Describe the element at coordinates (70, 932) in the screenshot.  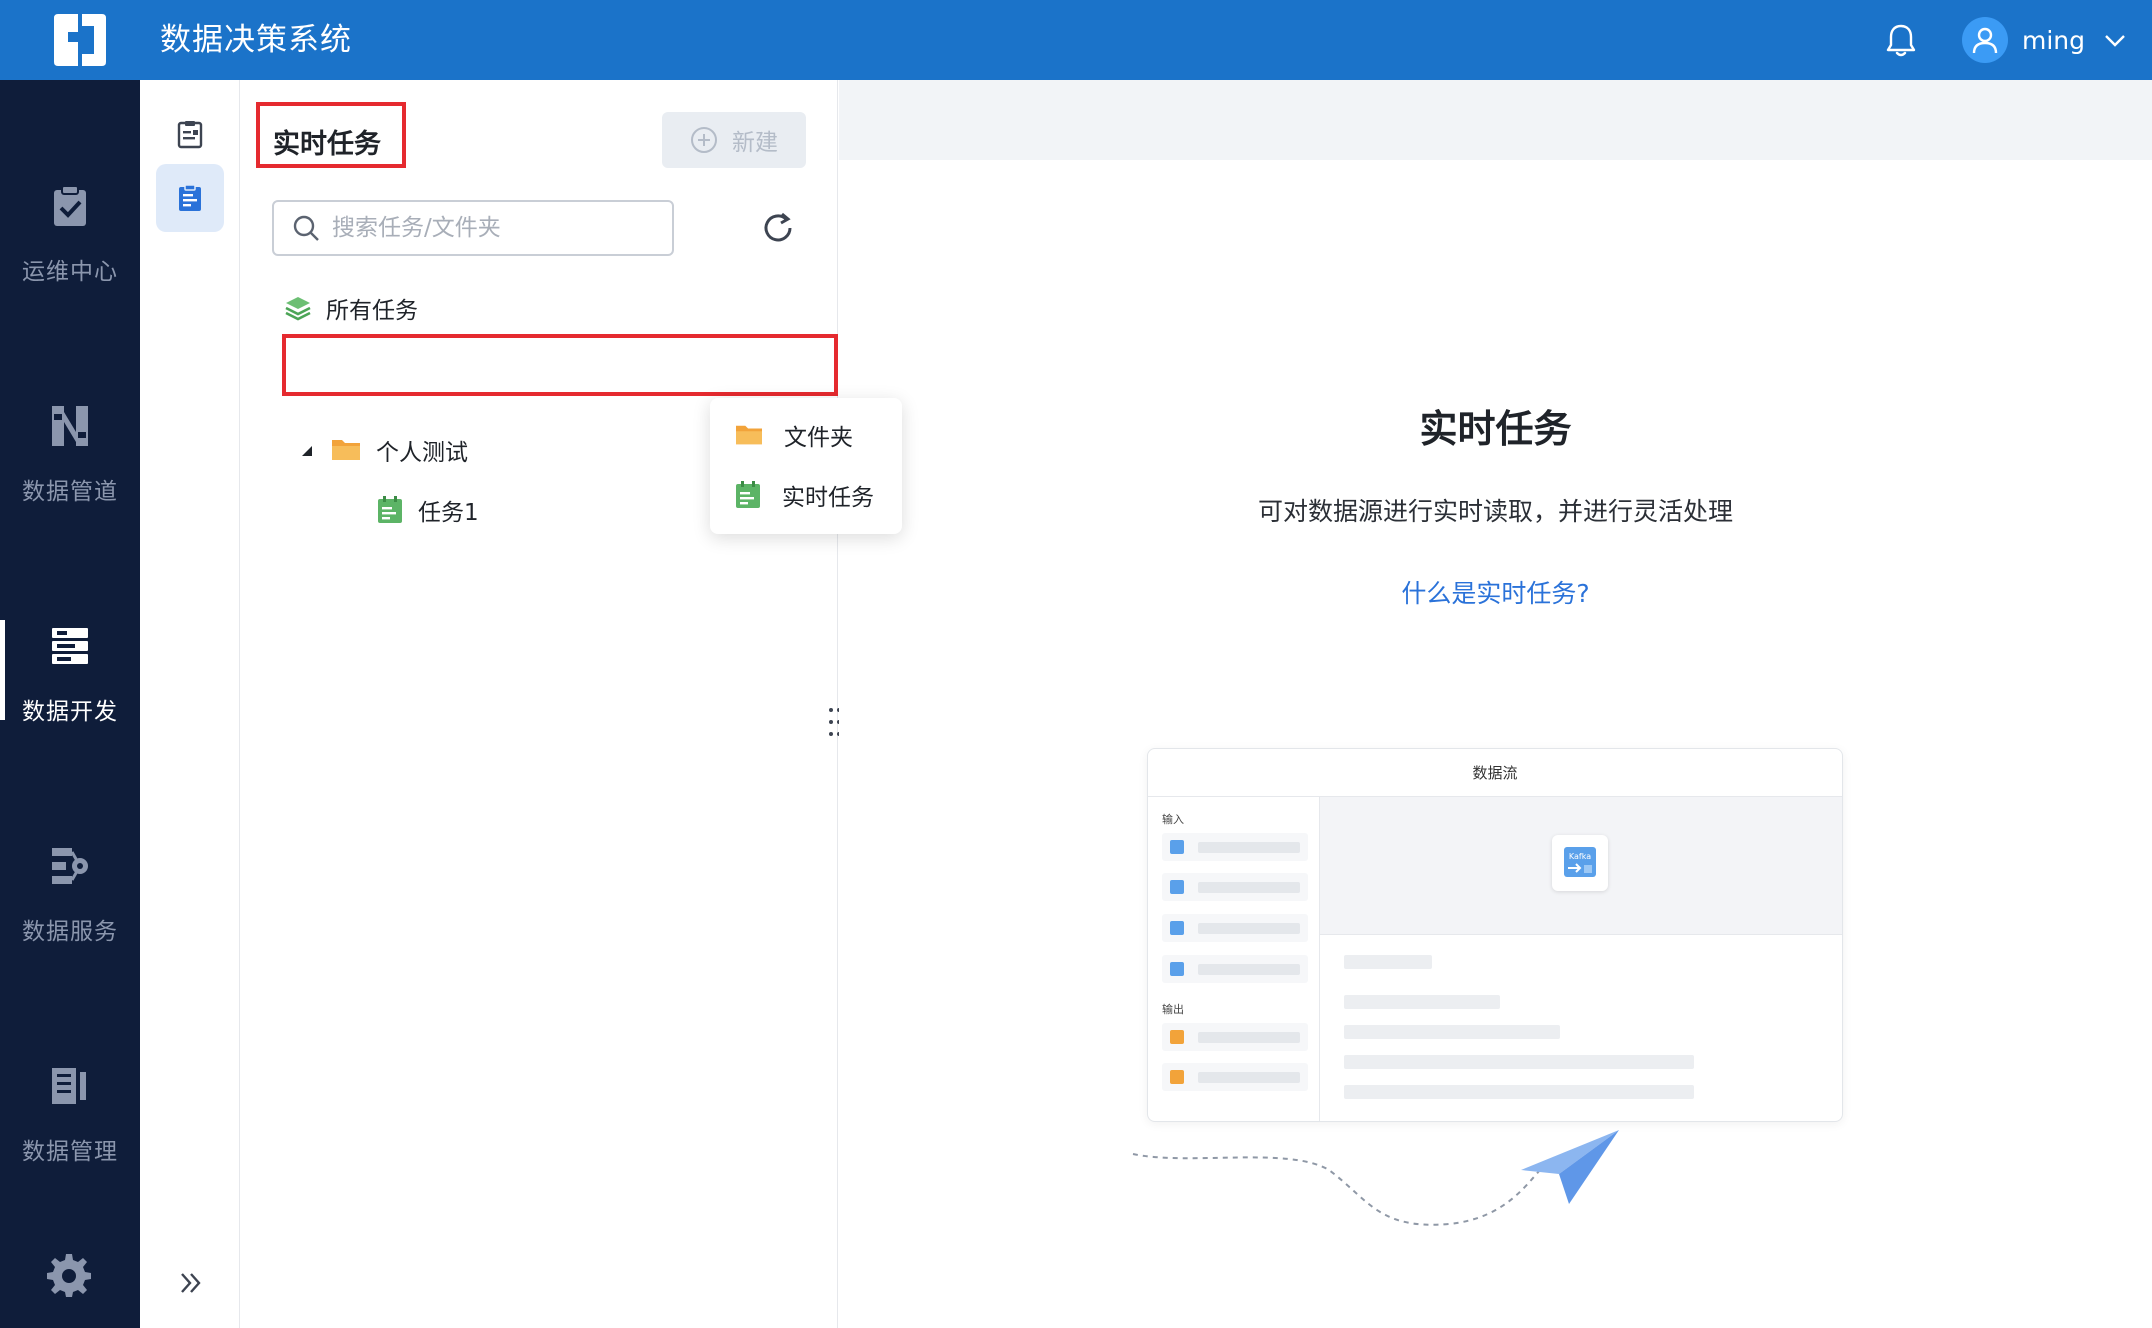
I see `nav-label: 数据服务` at that location.